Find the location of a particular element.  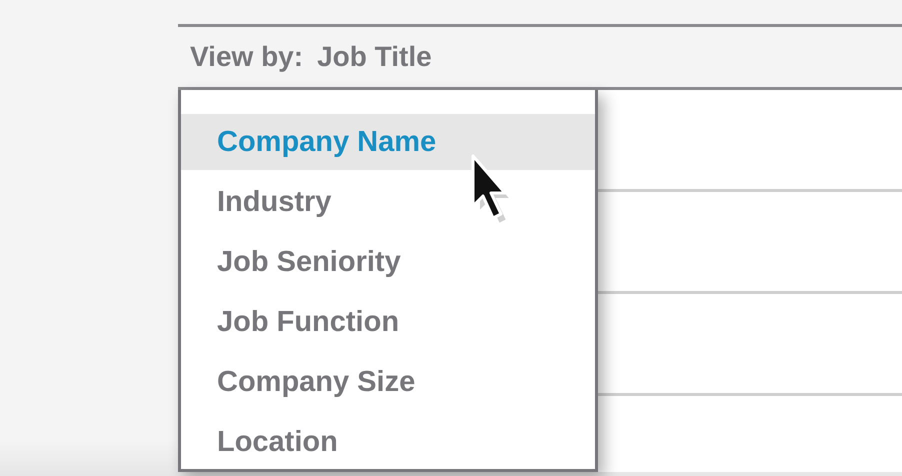

menu-item: Job Seniority is located at coordinates (388, 262).